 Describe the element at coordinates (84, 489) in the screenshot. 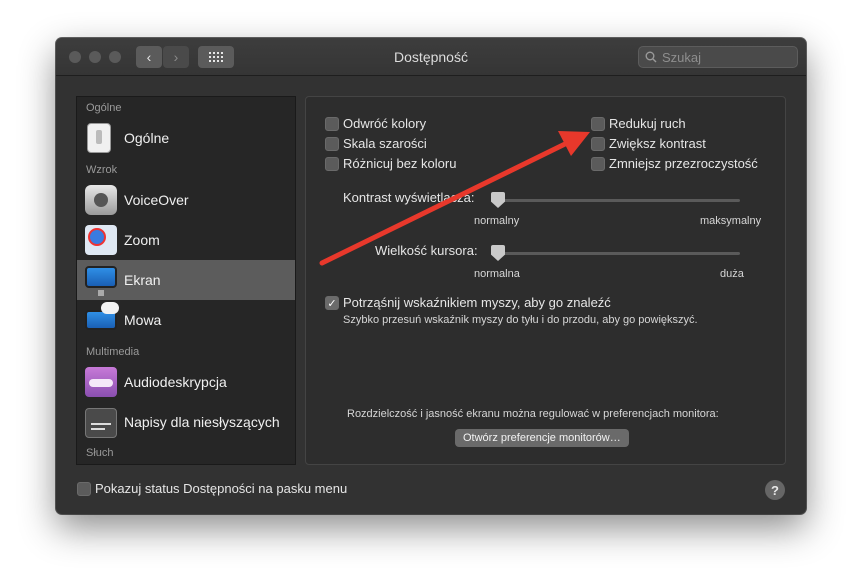

I see `show-status-in-menu-bar-checkbox` at that location.